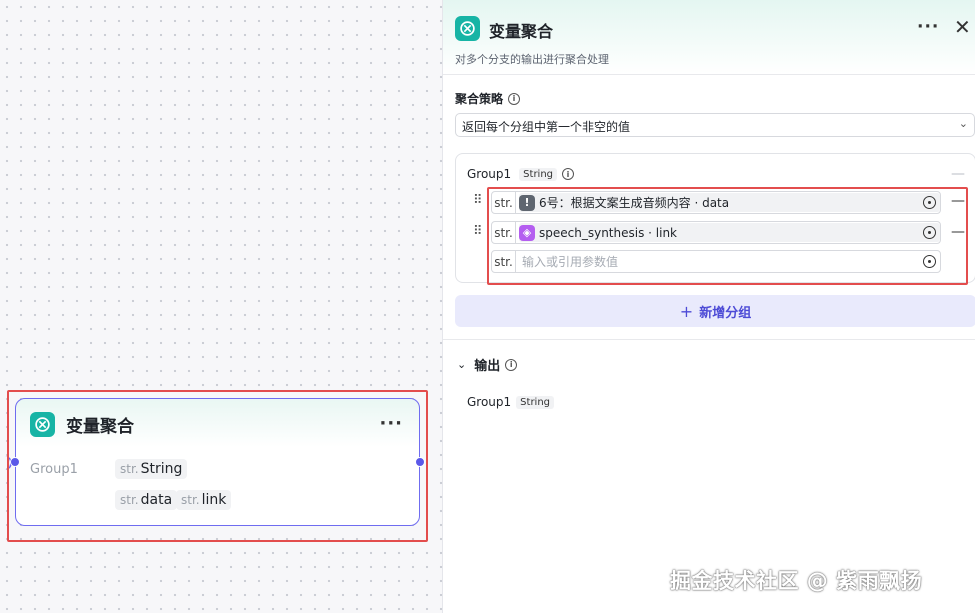  I want to click on group-name: Group1, so click(489, 174).